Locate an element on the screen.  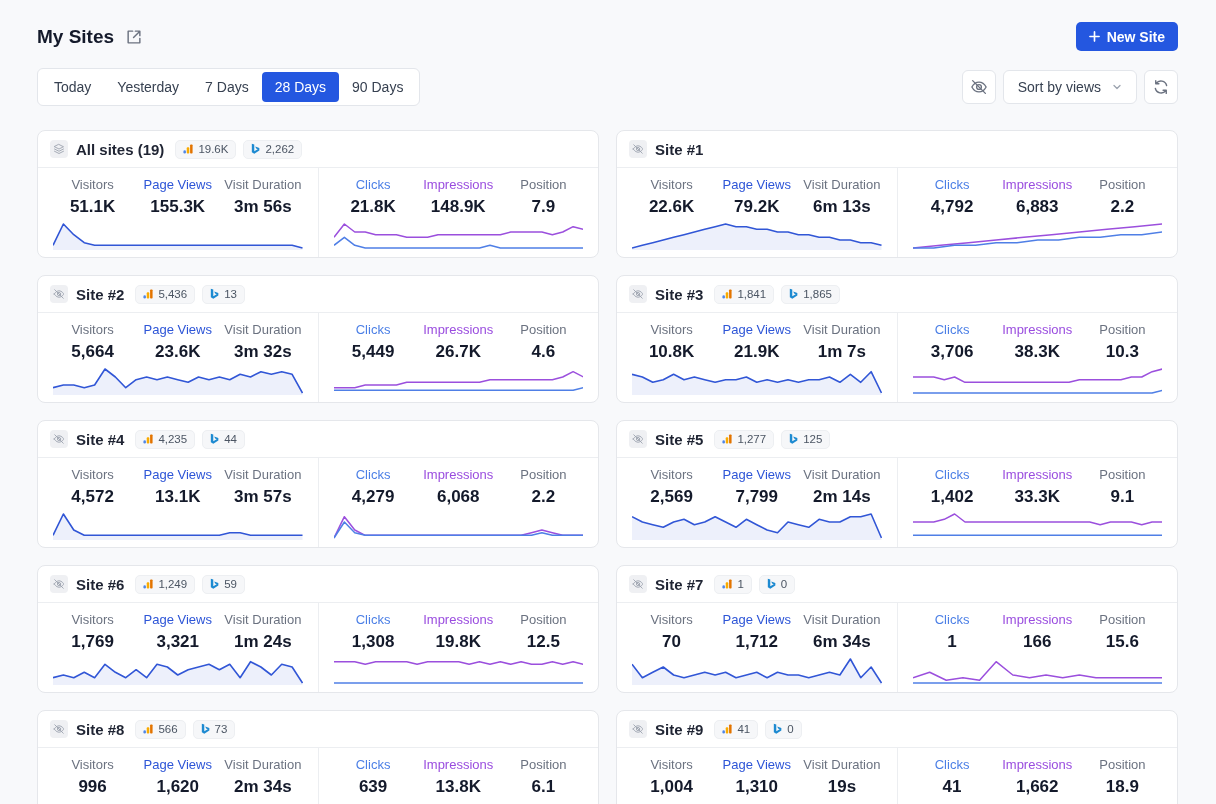
metric-value: 13.1K is located at coordinates (178, 497).